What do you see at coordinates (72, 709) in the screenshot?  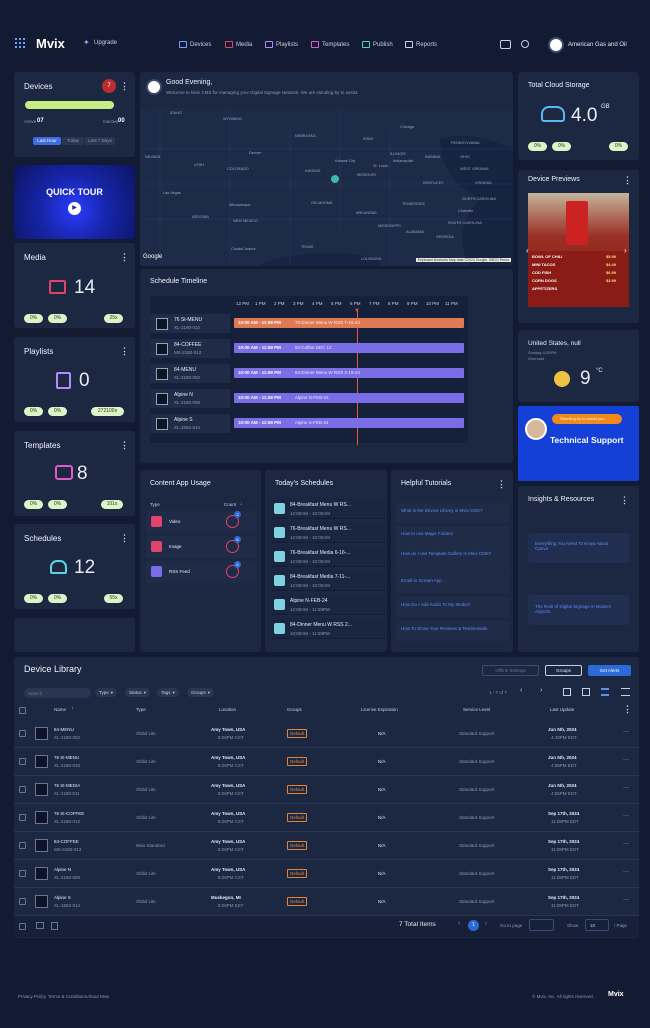 I see `sort-up-icon: ↑` at bounding box center [72, 709].